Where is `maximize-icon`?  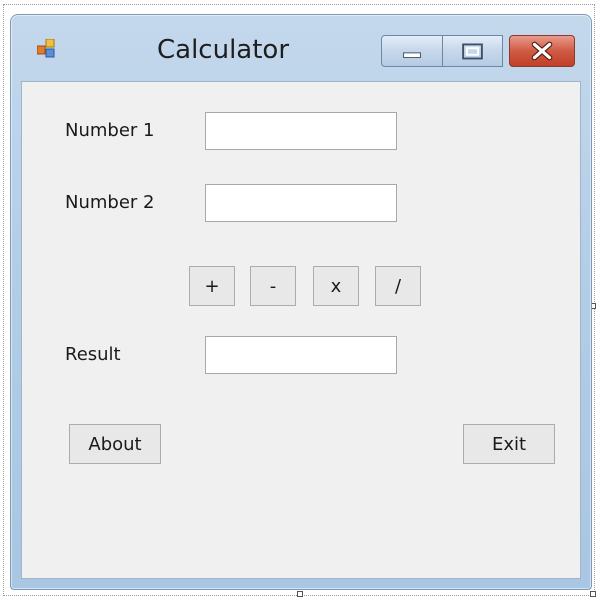 maximize-icon is located at coordinates (472, 51).